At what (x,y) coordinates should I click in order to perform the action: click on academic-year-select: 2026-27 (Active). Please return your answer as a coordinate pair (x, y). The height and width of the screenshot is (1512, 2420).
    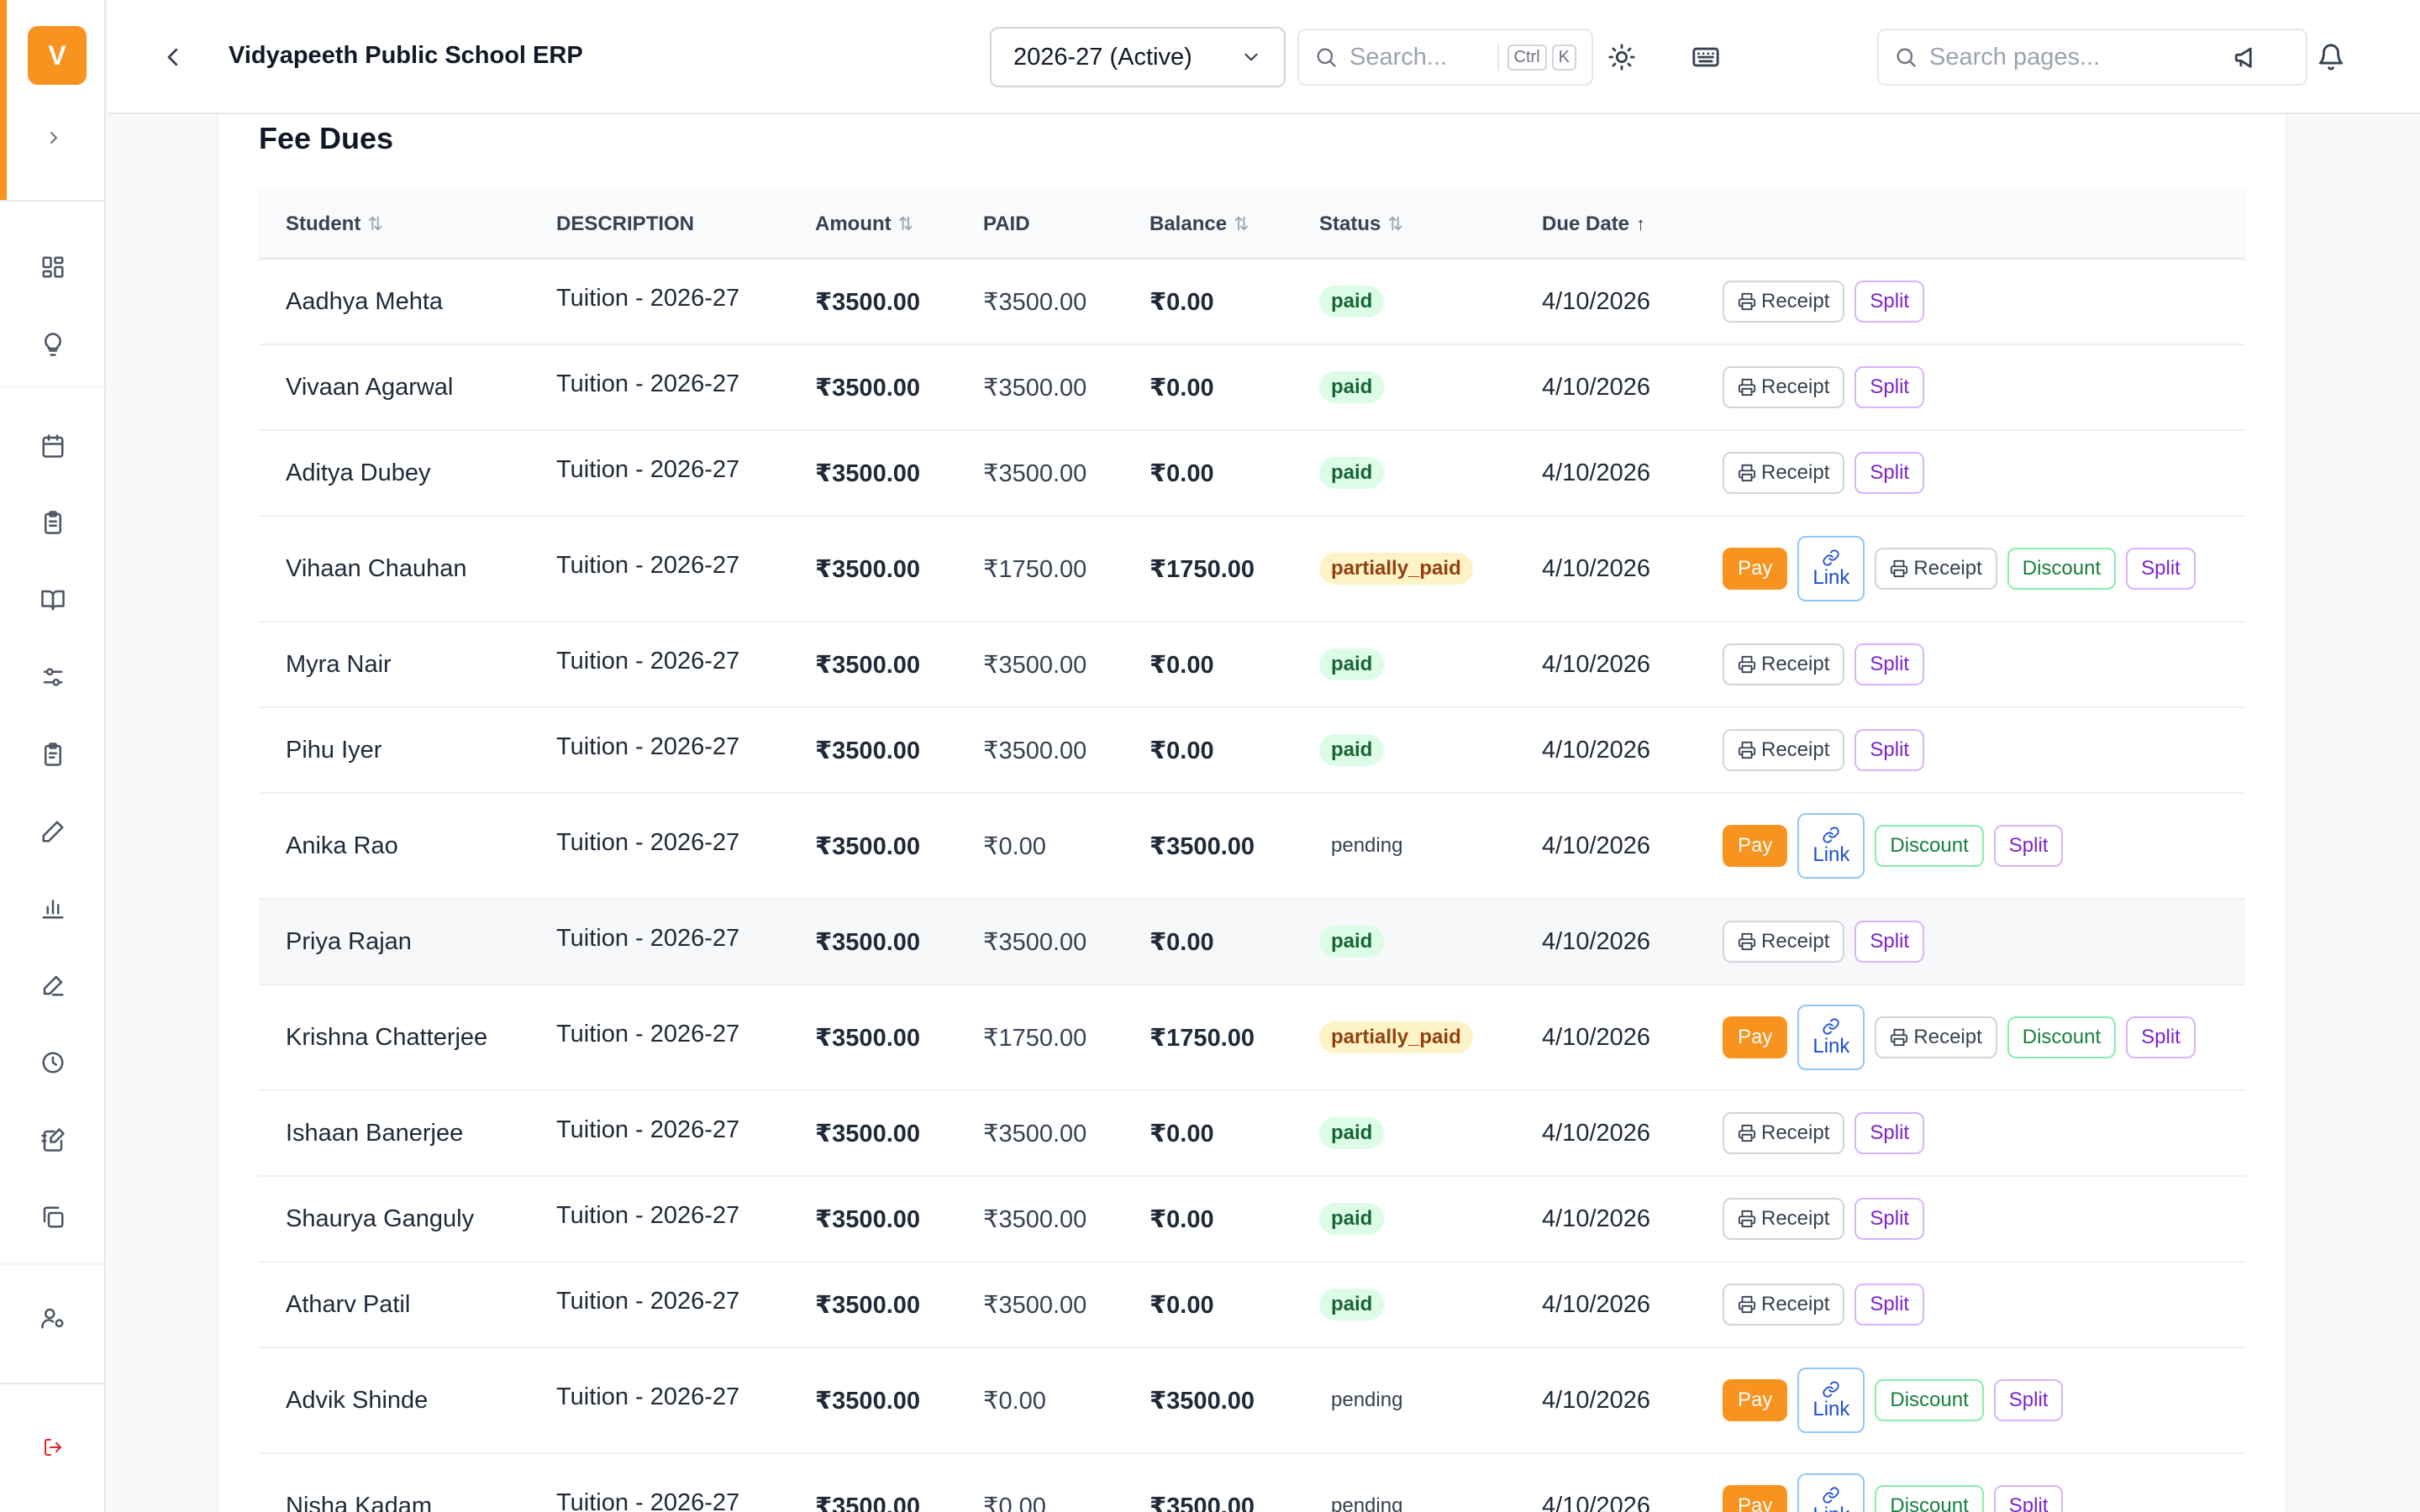
    Looking at the image, I should click on (1138, 57).